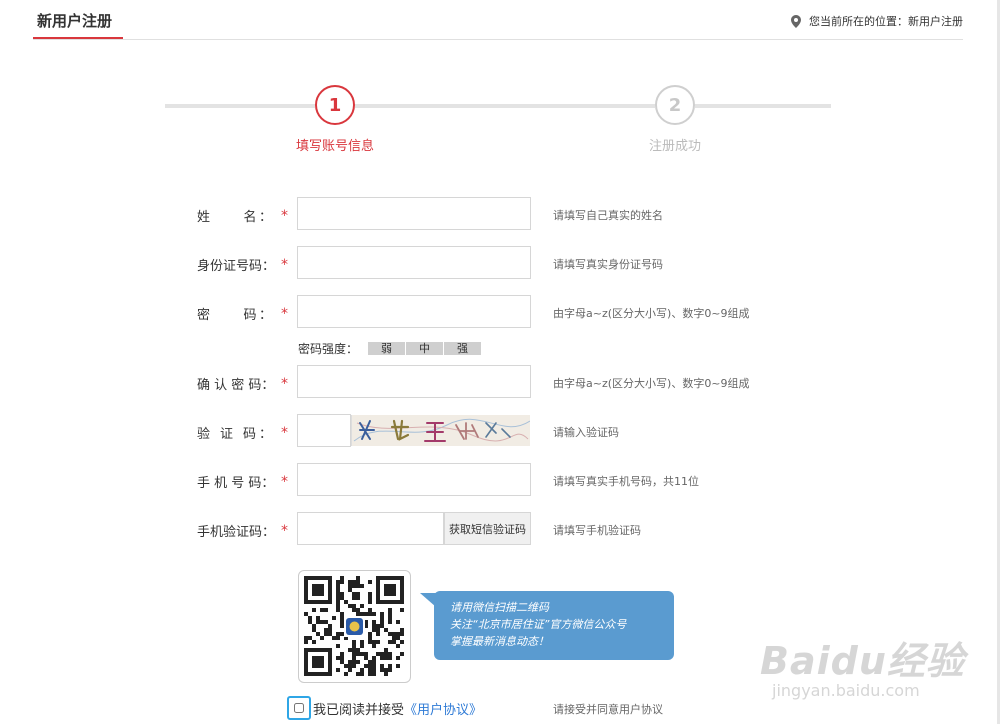 Image resolution: width=1000 pixels, height=724 pixels. I want to click on form-row-sms-code: 手机验证码： * 获取短信验证码 请填写手机验证码, so click(500, 529).